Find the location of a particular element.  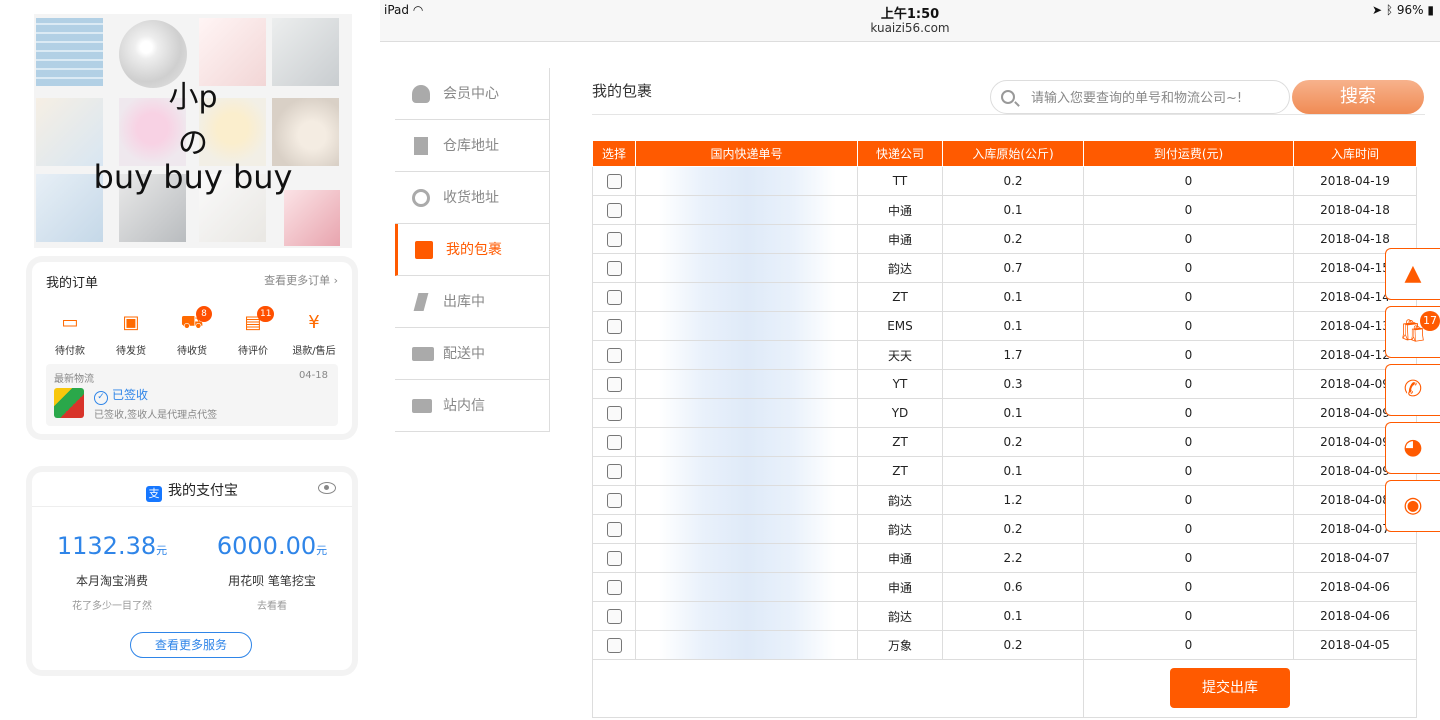

phone-button: ✆ is located at coordinates (1412, 390).